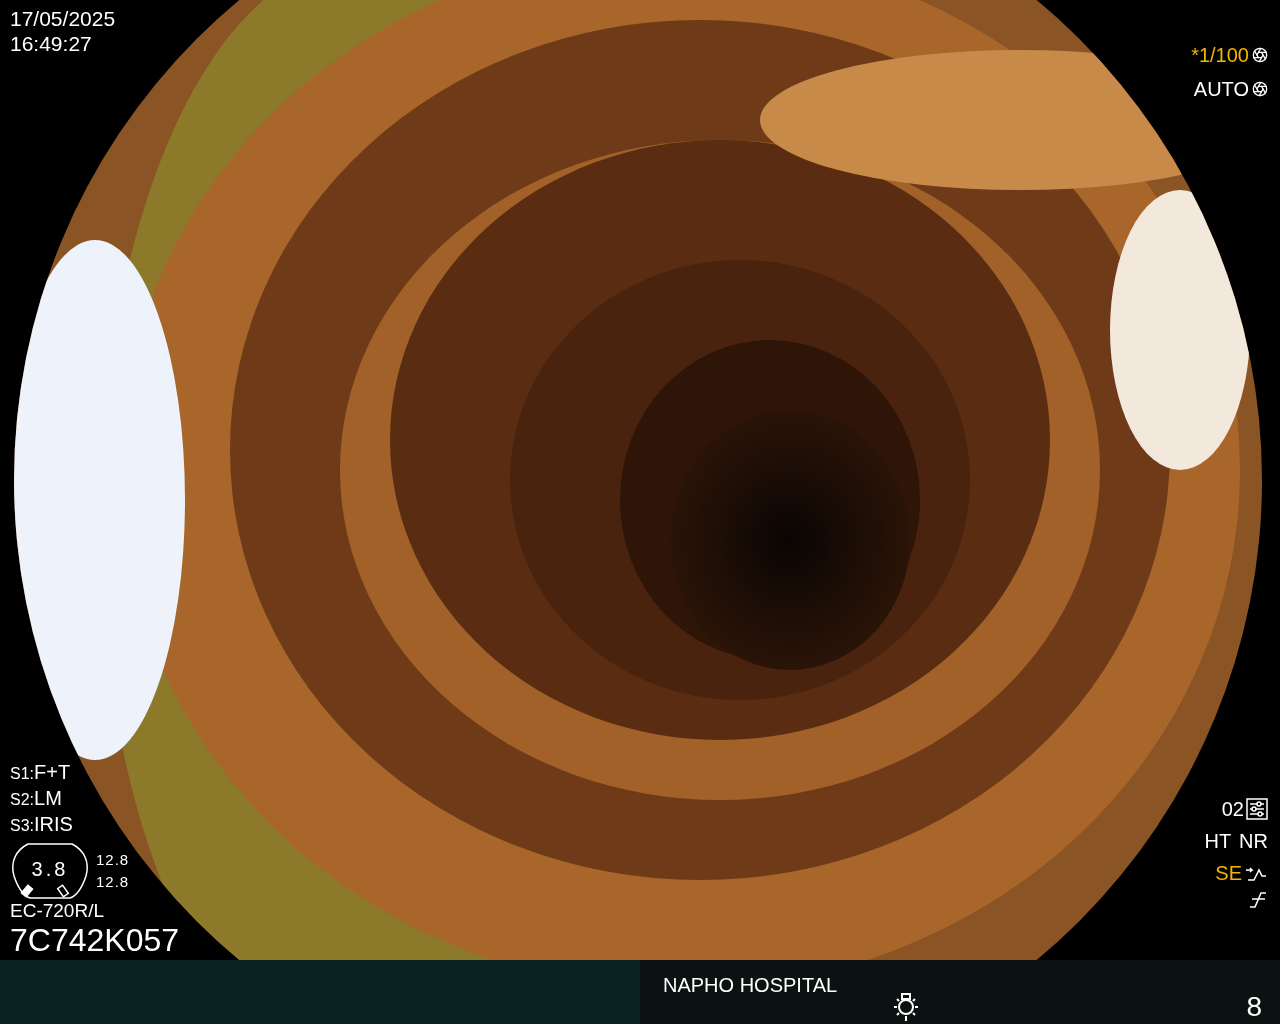 The width and height of the screenshot is (1280, 1024). I want to click on switch-setting: S2:LM, so click(36, 798).